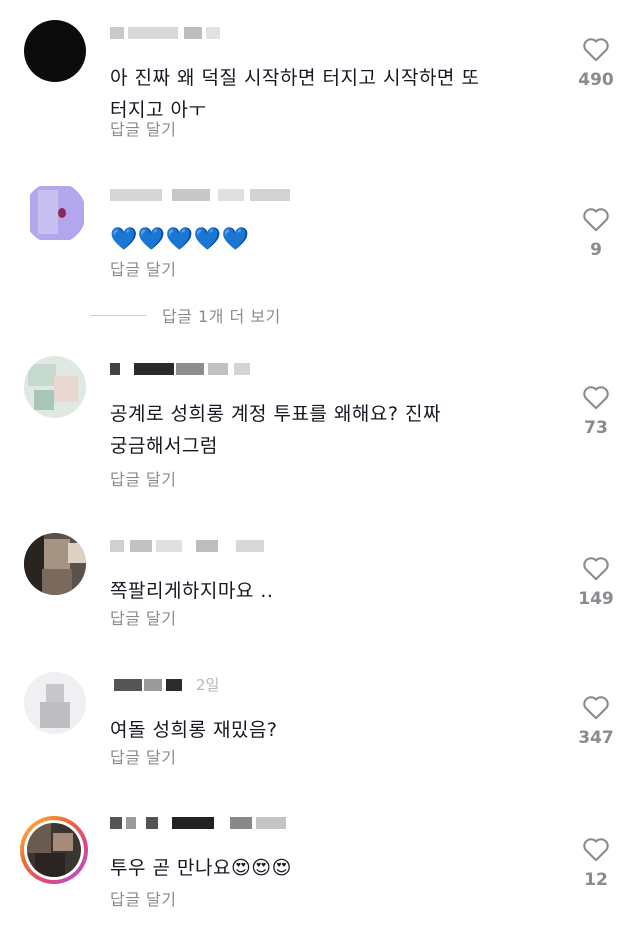 The width and height of the screenshot is (640, 931). Describe the element at coordinates (192, 591) in the screenshot. I see `comment-text: 쪽팔리게하지마요 ..` at that location.